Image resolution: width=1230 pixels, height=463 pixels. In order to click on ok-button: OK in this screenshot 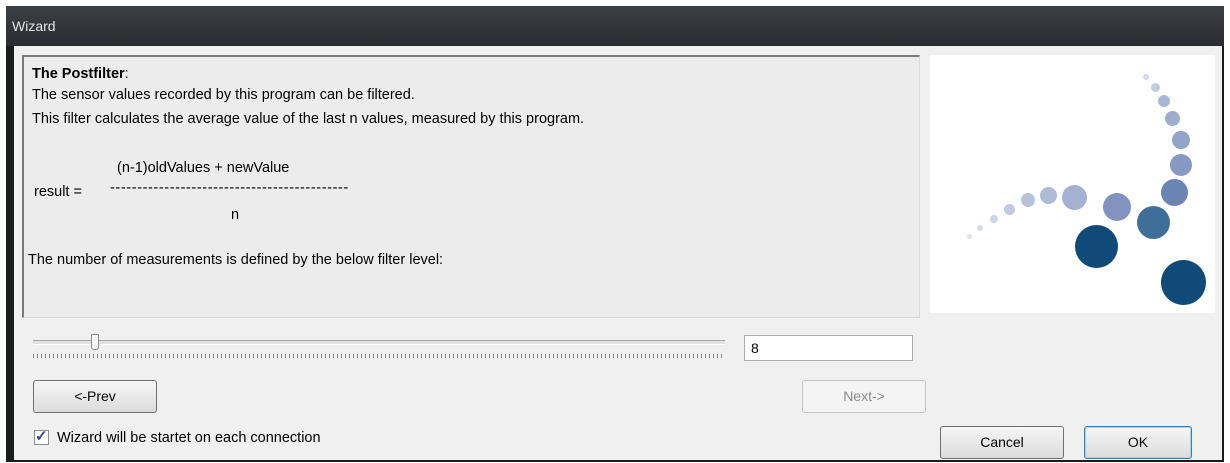, I will do `click(1138, 442)`.